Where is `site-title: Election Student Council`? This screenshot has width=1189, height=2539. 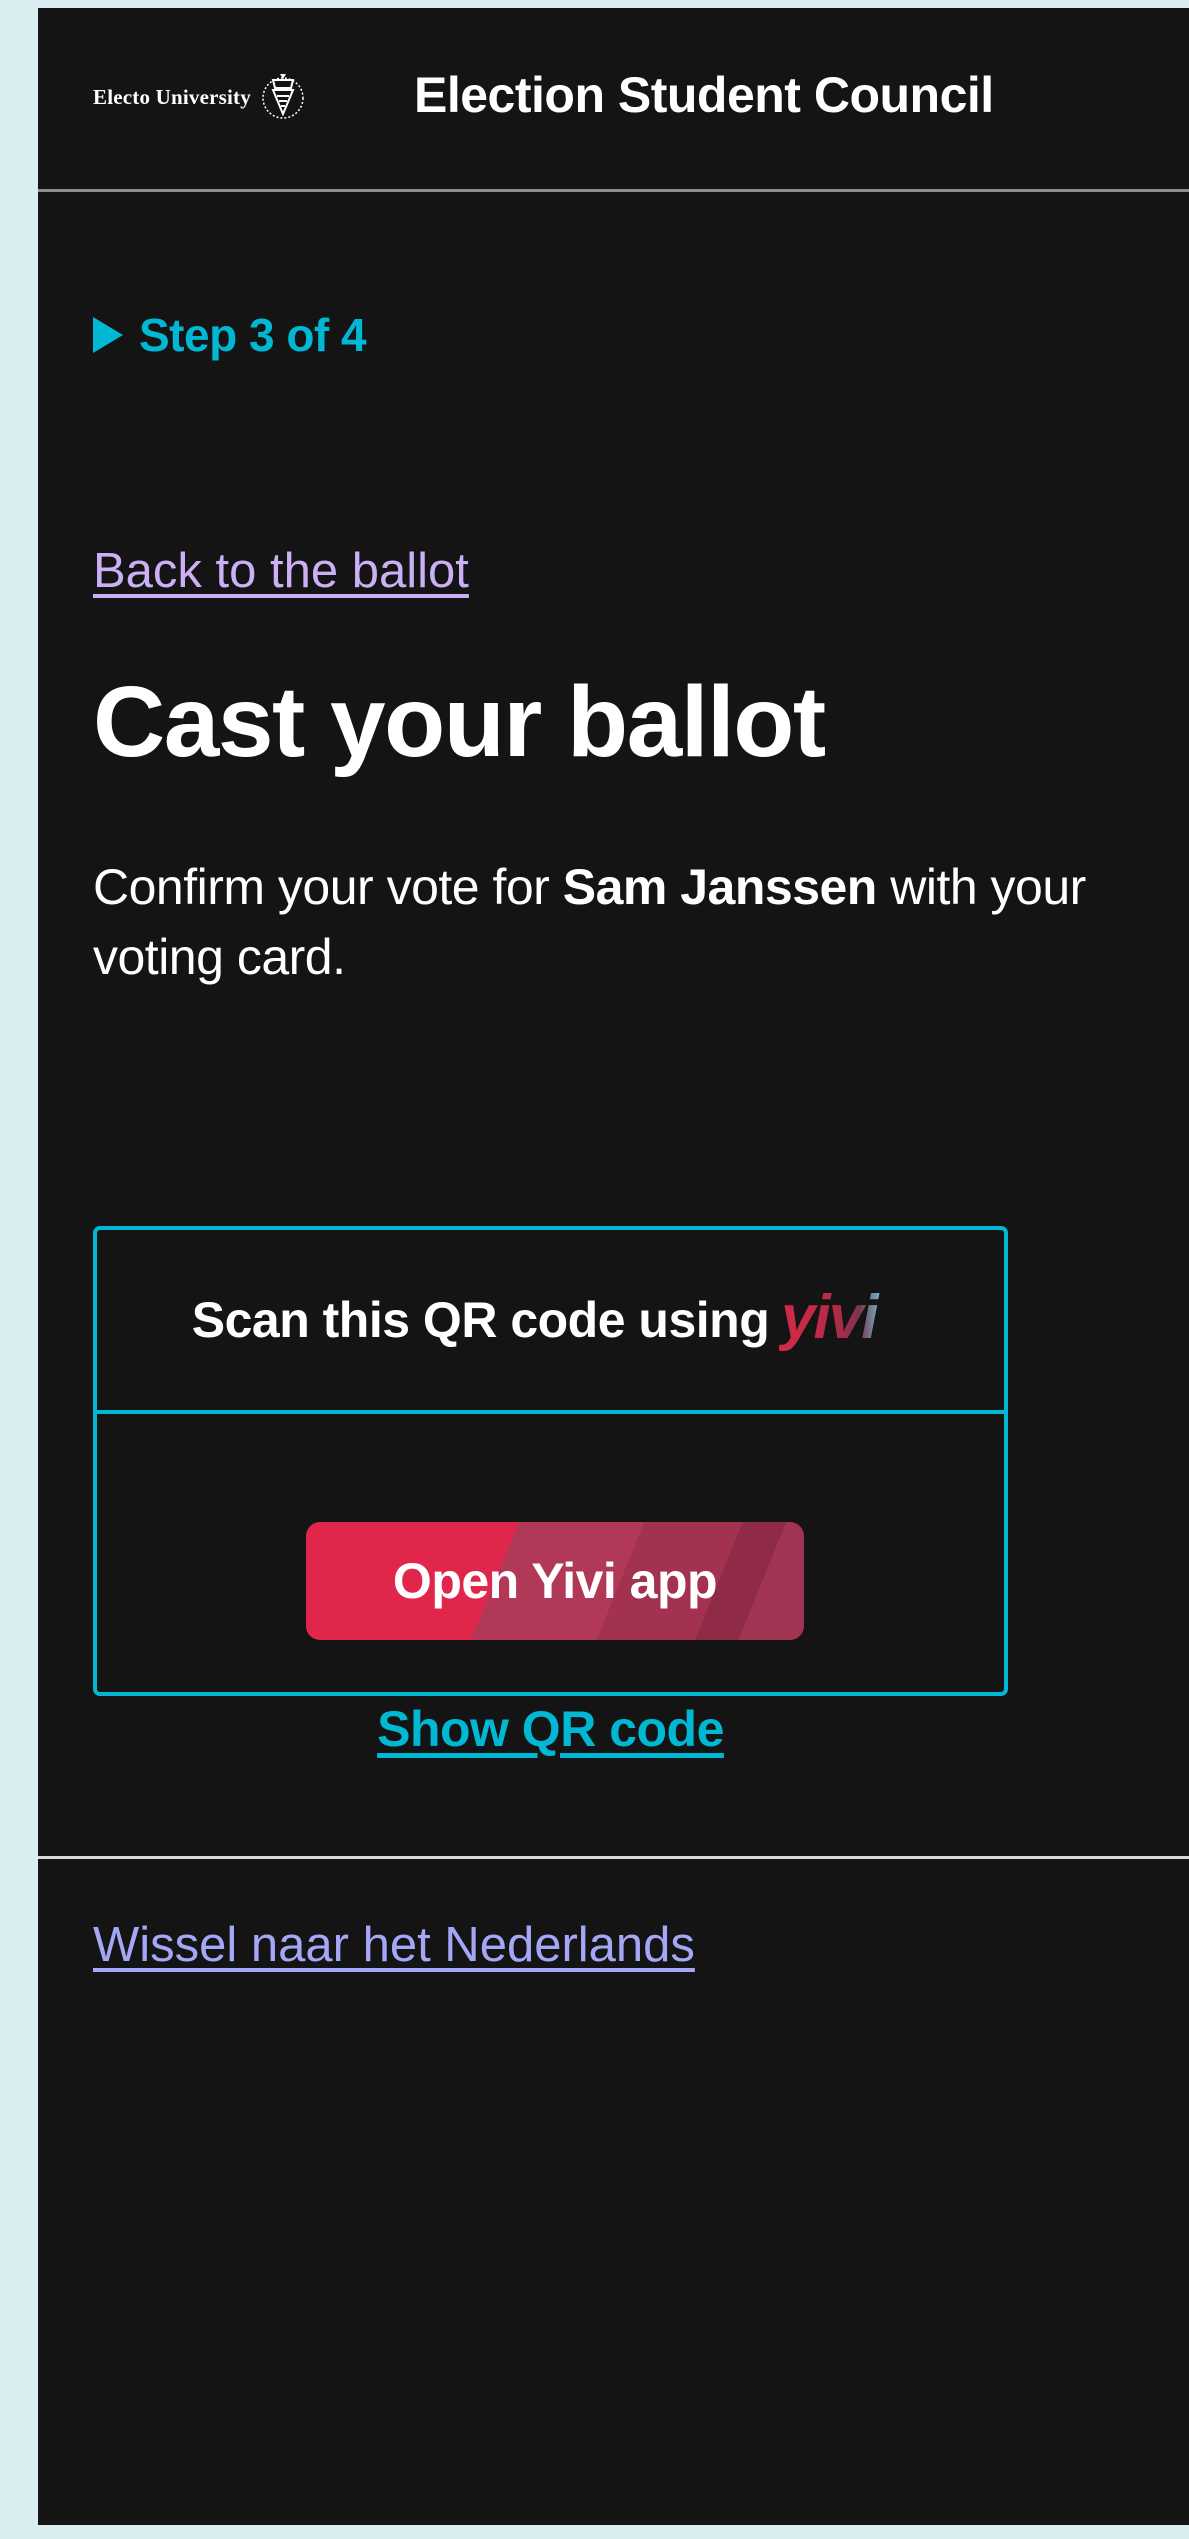
site-title: Election Student Council is located at coordinates (704, 95).